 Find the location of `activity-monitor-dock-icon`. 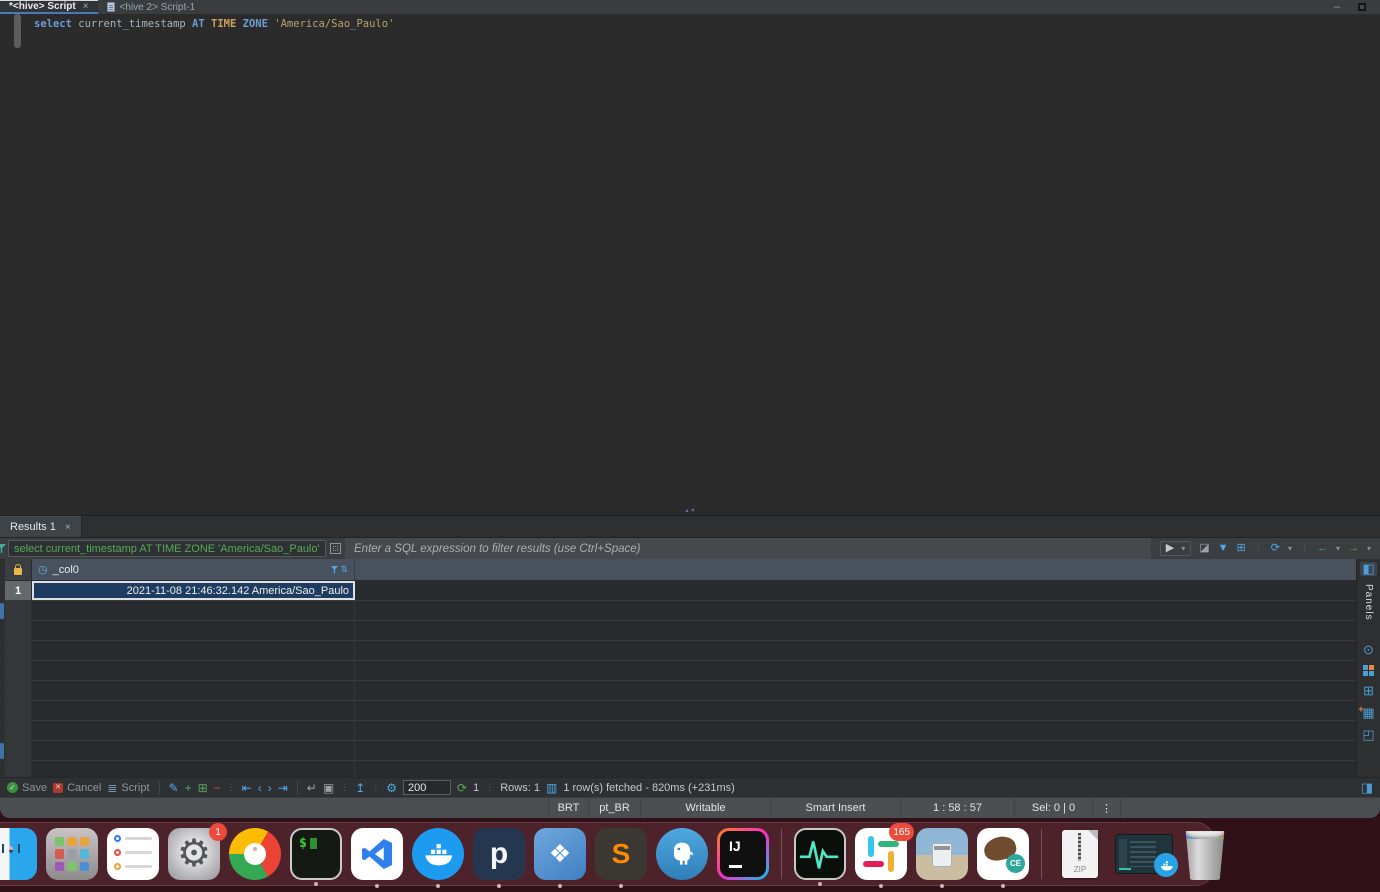

activity-monitor-dock-icon is located at coordinates (820, 854).